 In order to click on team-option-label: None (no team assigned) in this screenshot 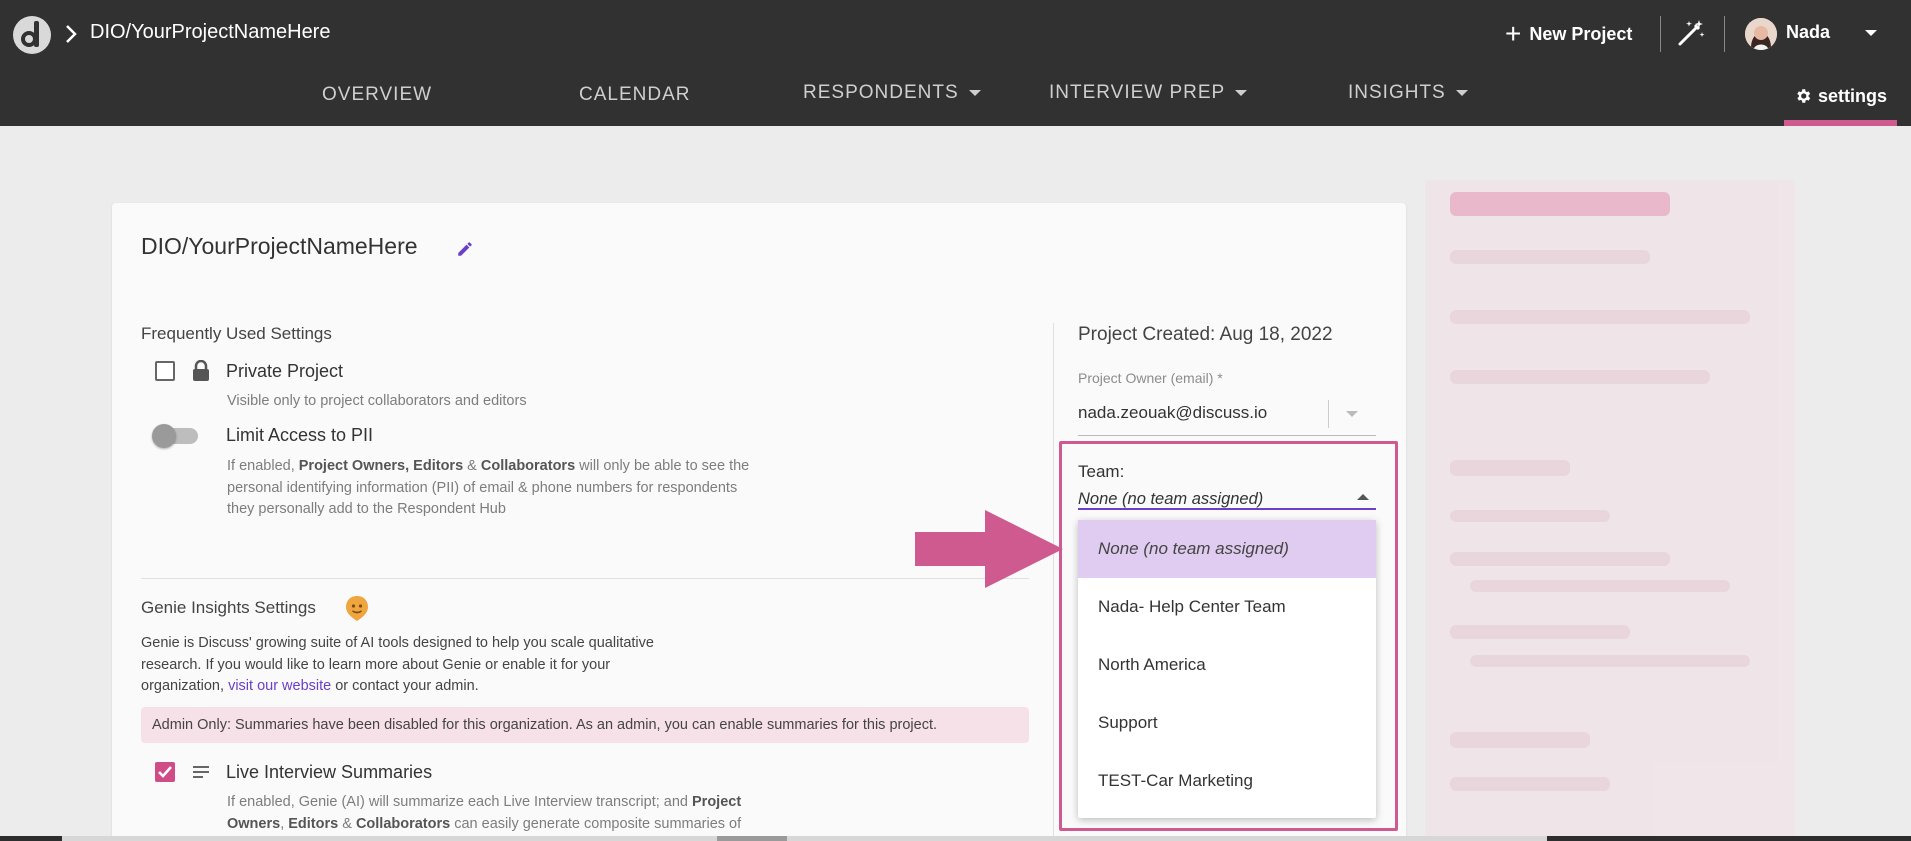, I will do `click(1193, 548)`.